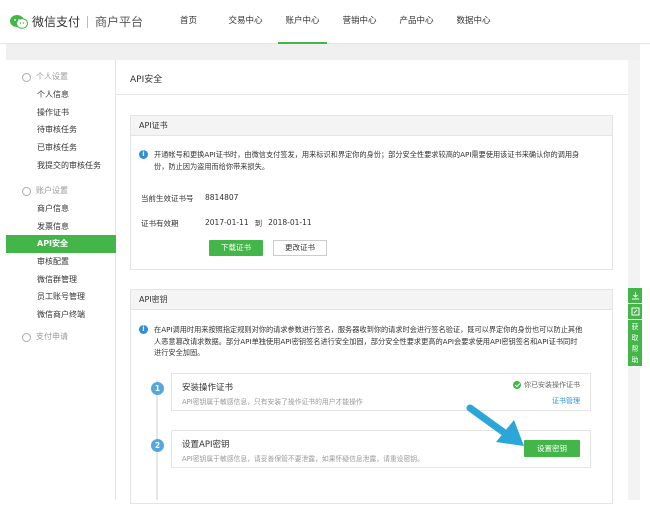  Describe the element at coordinates (222, 197) in the screenshot. I see `cert-serial-value: 8814807` at that location.